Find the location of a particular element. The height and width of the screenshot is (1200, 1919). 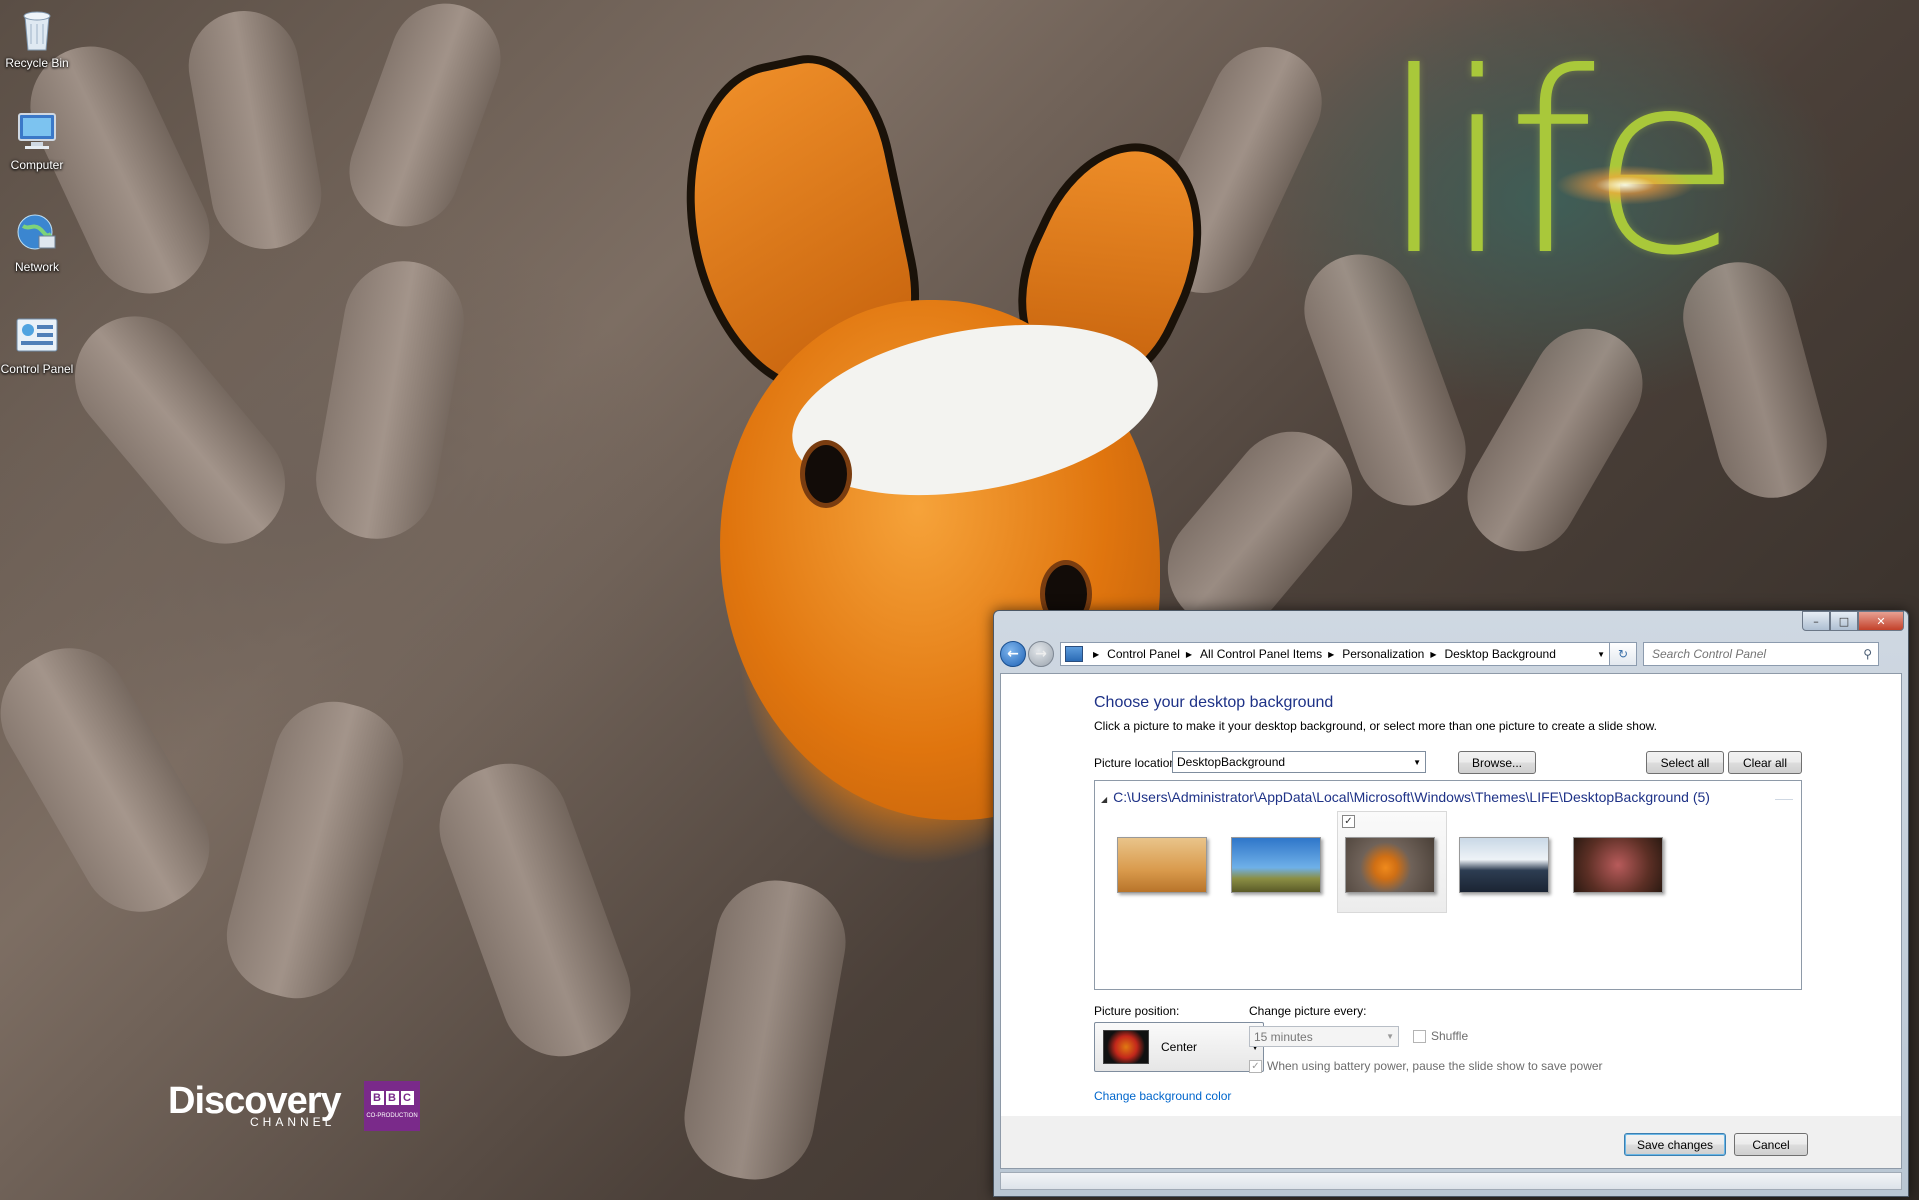

recycle-bin-icon is located at coordinates (37, 30).